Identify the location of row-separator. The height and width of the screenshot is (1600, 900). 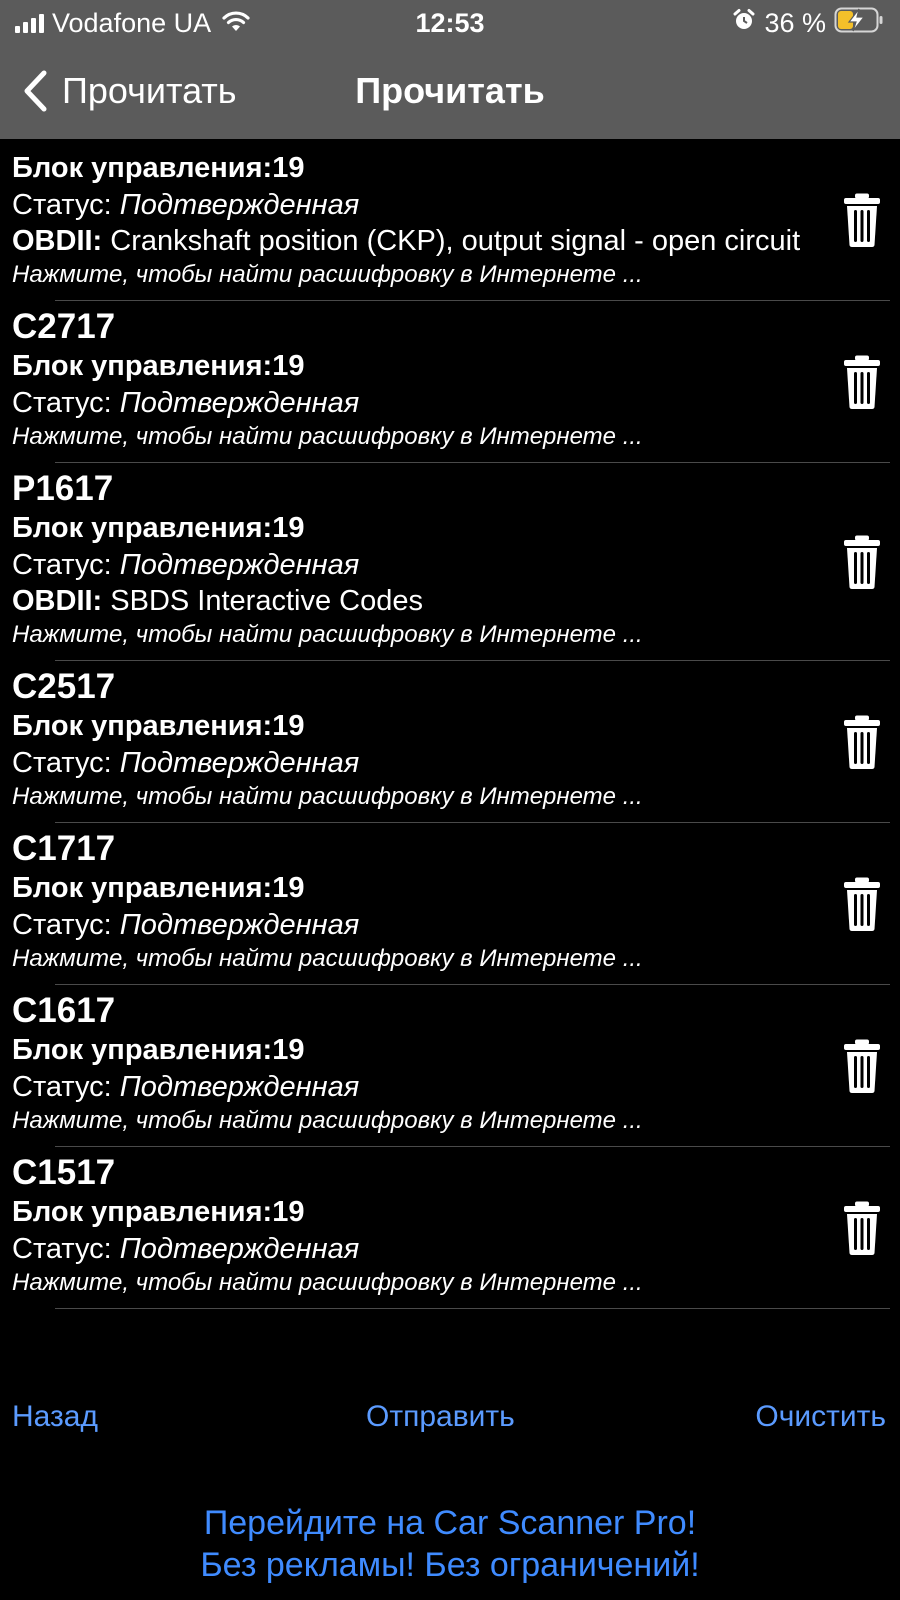
(472, 1308).